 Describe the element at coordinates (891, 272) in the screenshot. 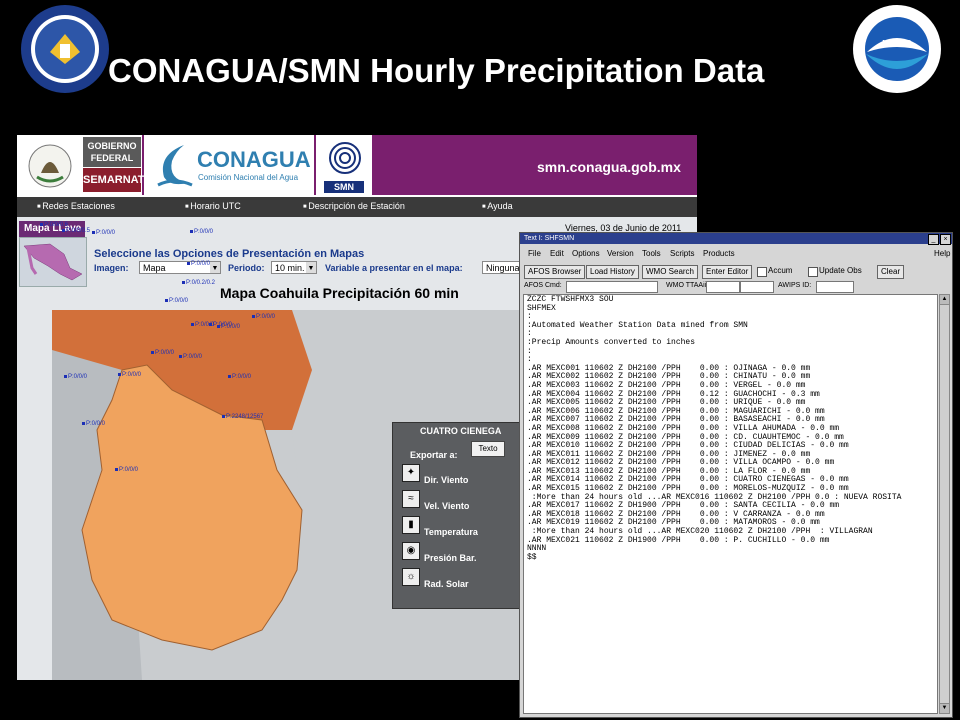

I see `clear-button: Clear` at that location.